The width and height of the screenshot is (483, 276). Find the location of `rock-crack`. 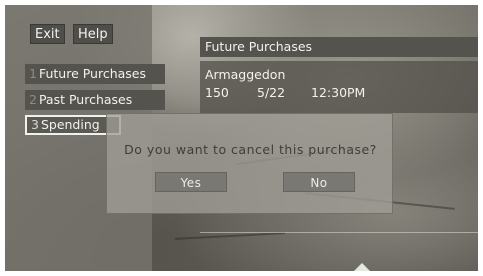

rock-crack is located at coordinates (230, 236).